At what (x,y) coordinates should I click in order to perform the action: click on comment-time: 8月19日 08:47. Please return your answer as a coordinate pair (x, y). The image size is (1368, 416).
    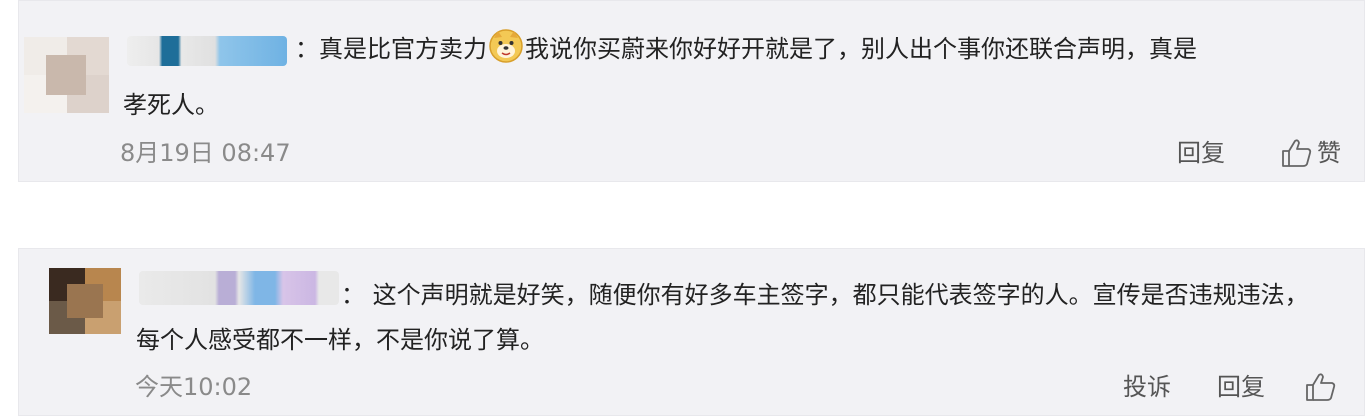
    Looking at the image, I should click on (205, 153).